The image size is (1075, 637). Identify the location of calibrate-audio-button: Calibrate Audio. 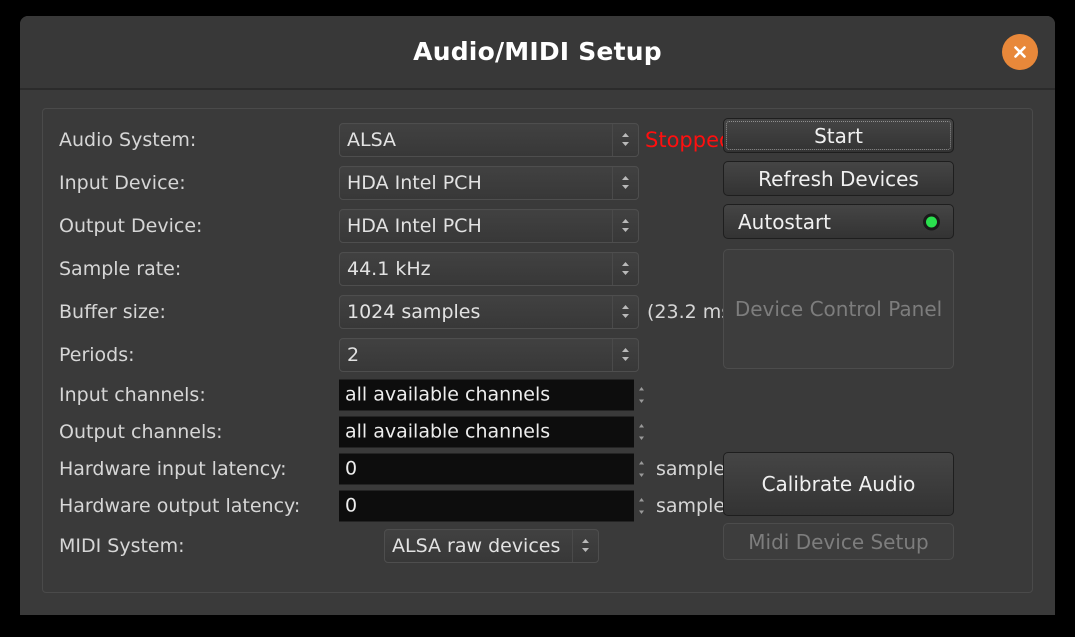
(838, 484).